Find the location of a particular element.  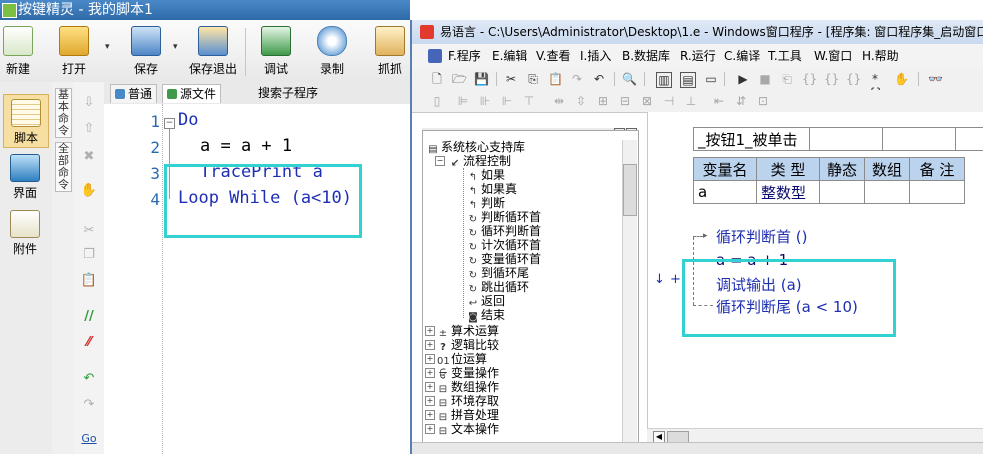

sidebar-item-attachment: 附件 is located at coordinates (25, 232).